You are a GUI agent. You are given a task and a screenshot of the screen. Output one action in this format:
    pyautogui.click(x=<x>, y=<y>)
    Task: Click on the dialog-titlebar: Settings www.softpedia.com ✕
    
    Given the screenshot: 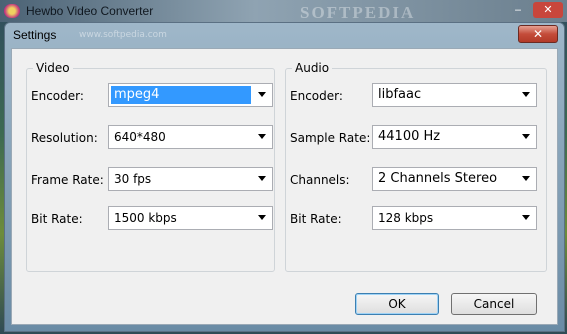 What is the action you would take?
    pyautogui.click(x=284, y=35)
    